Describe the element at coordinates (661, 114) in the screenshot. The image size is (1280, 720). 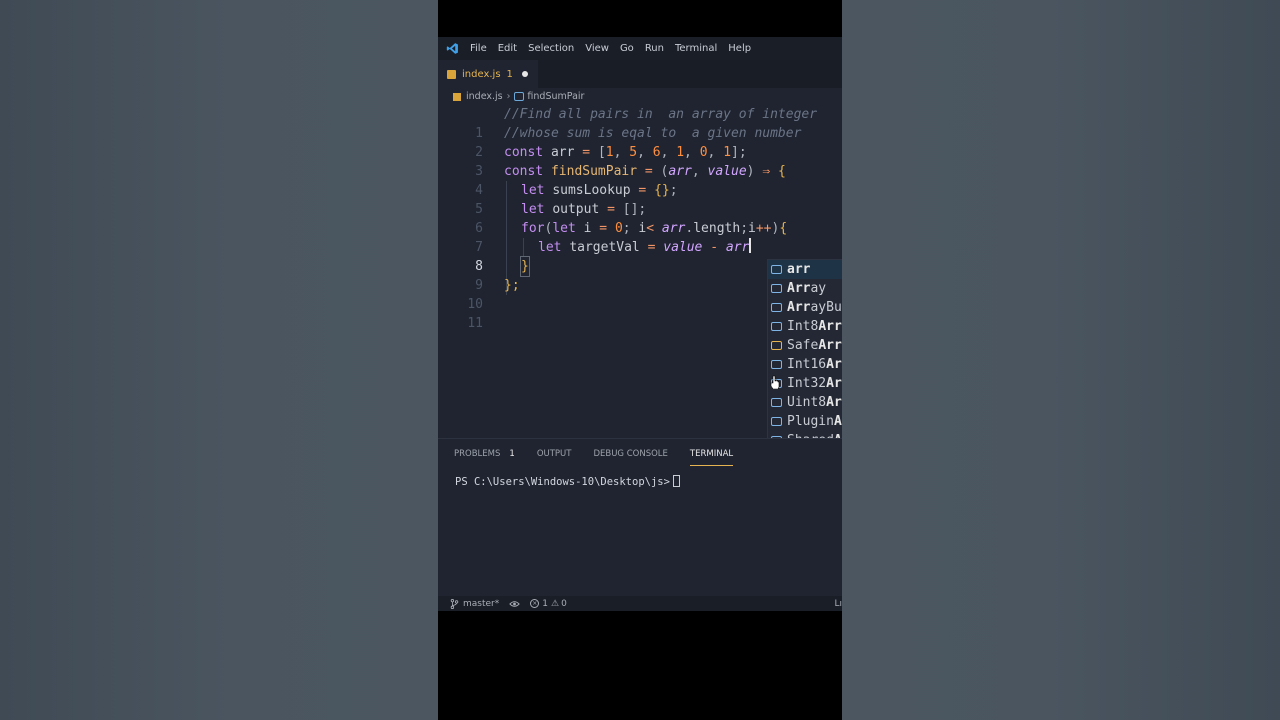
I see `code-text: //Find all pairs in an array of integer` at that location.